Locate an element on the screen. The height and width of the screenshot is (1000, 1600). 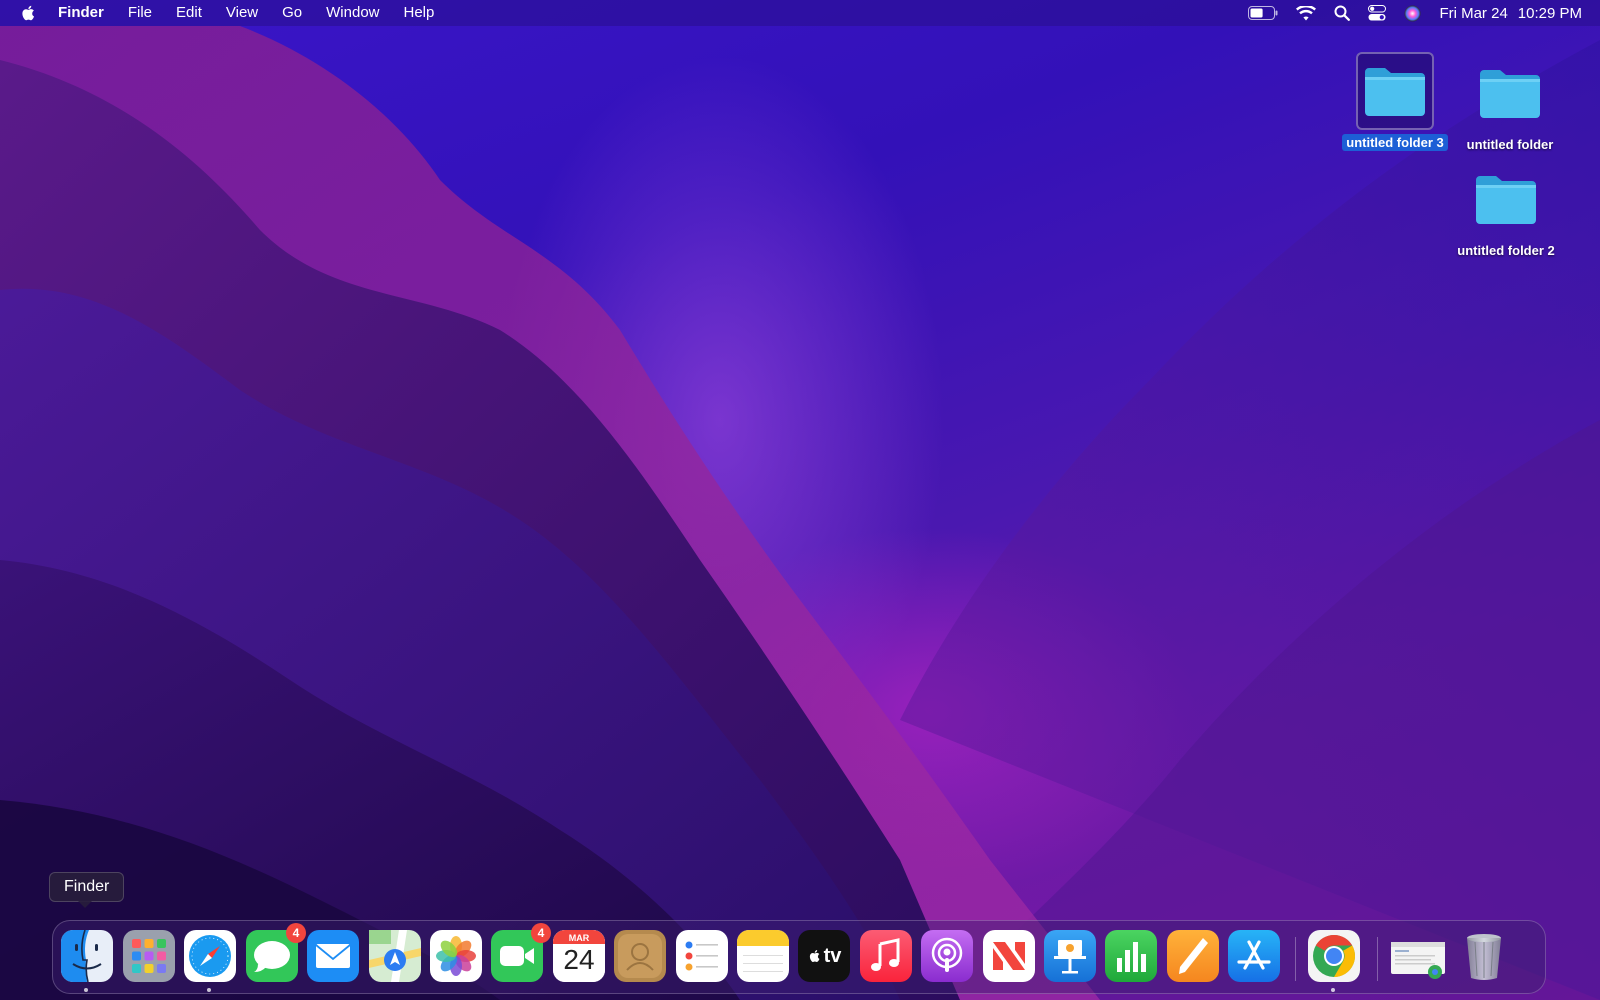
calendar-month: MAR is located at coordinates (579, 938).